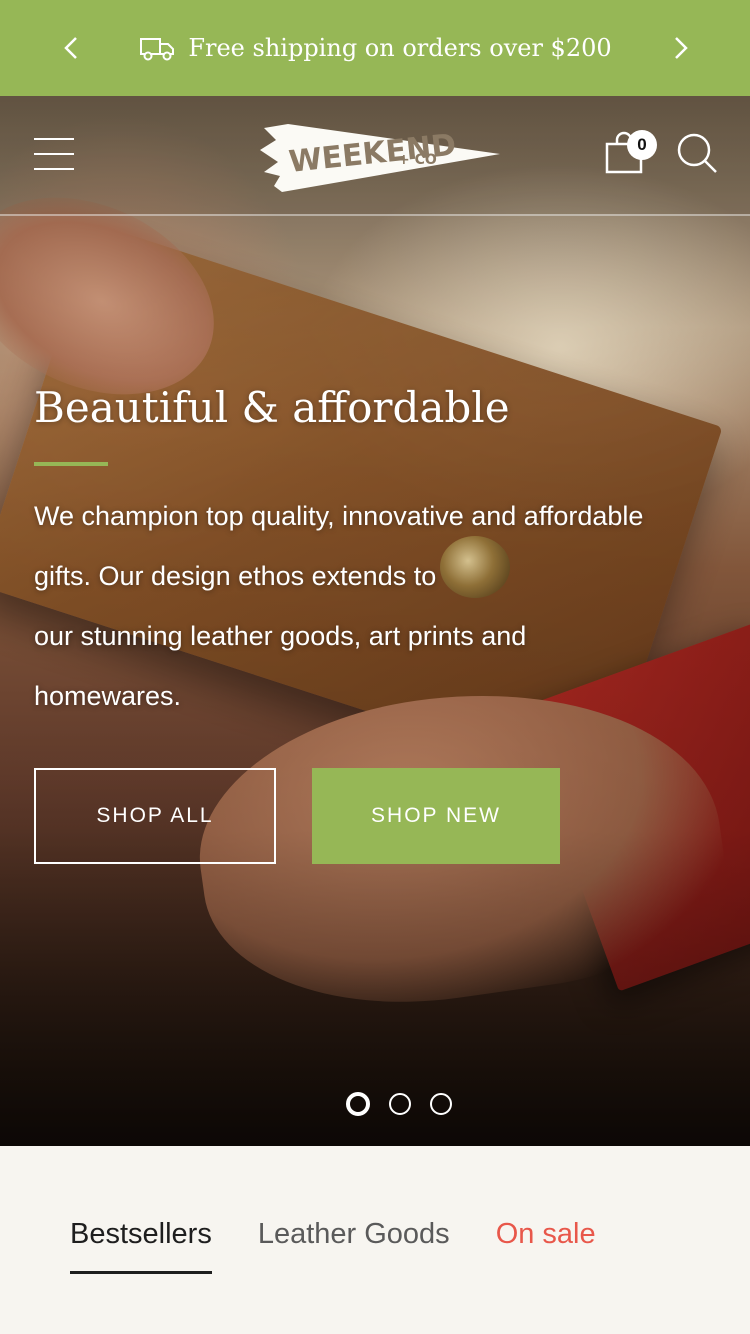 The image size is (750, 1334). Describe the element at coordinates (235, 576) in the screenshot. I see `hero-description-line: gifts. Our design ethos extends to` at that location.